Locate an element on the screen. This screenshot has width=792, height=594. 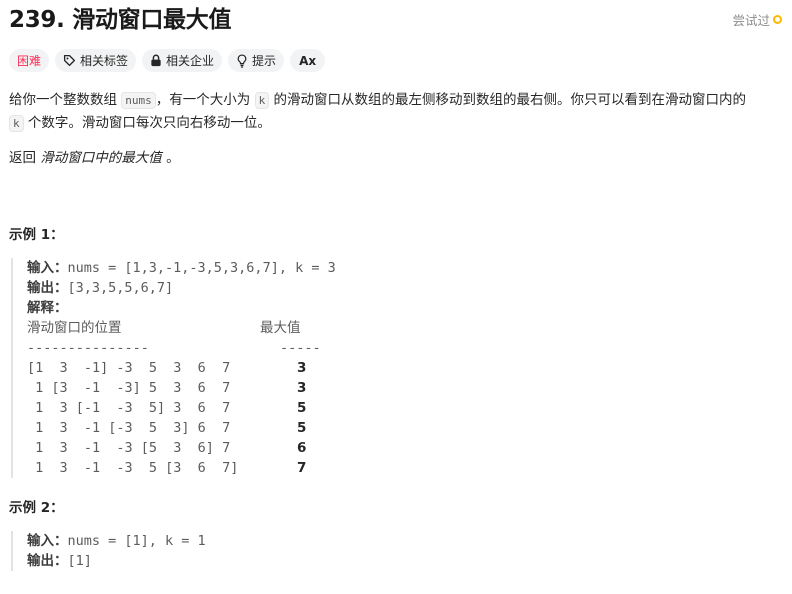
window-value: 1 [3 -1 -3] 5 3 6 7 is located at coordinates (129, 388).